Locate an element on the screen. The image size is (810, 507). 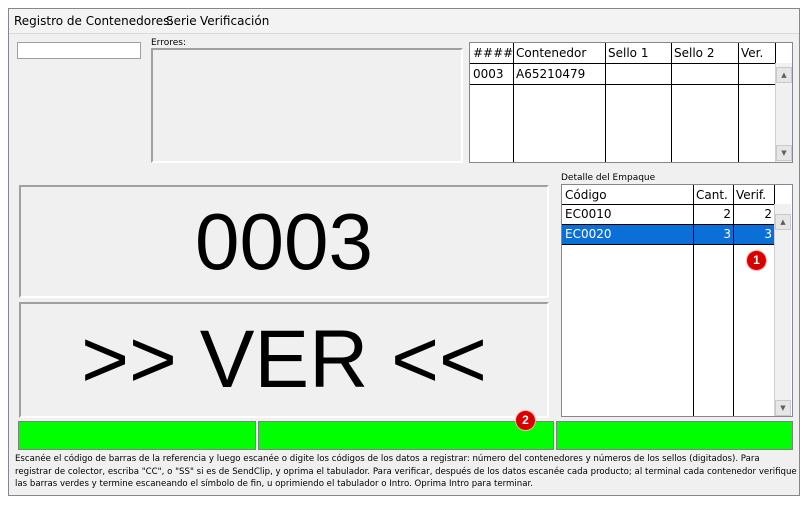
container-number: 0003 is located at coordinates (284, 241).